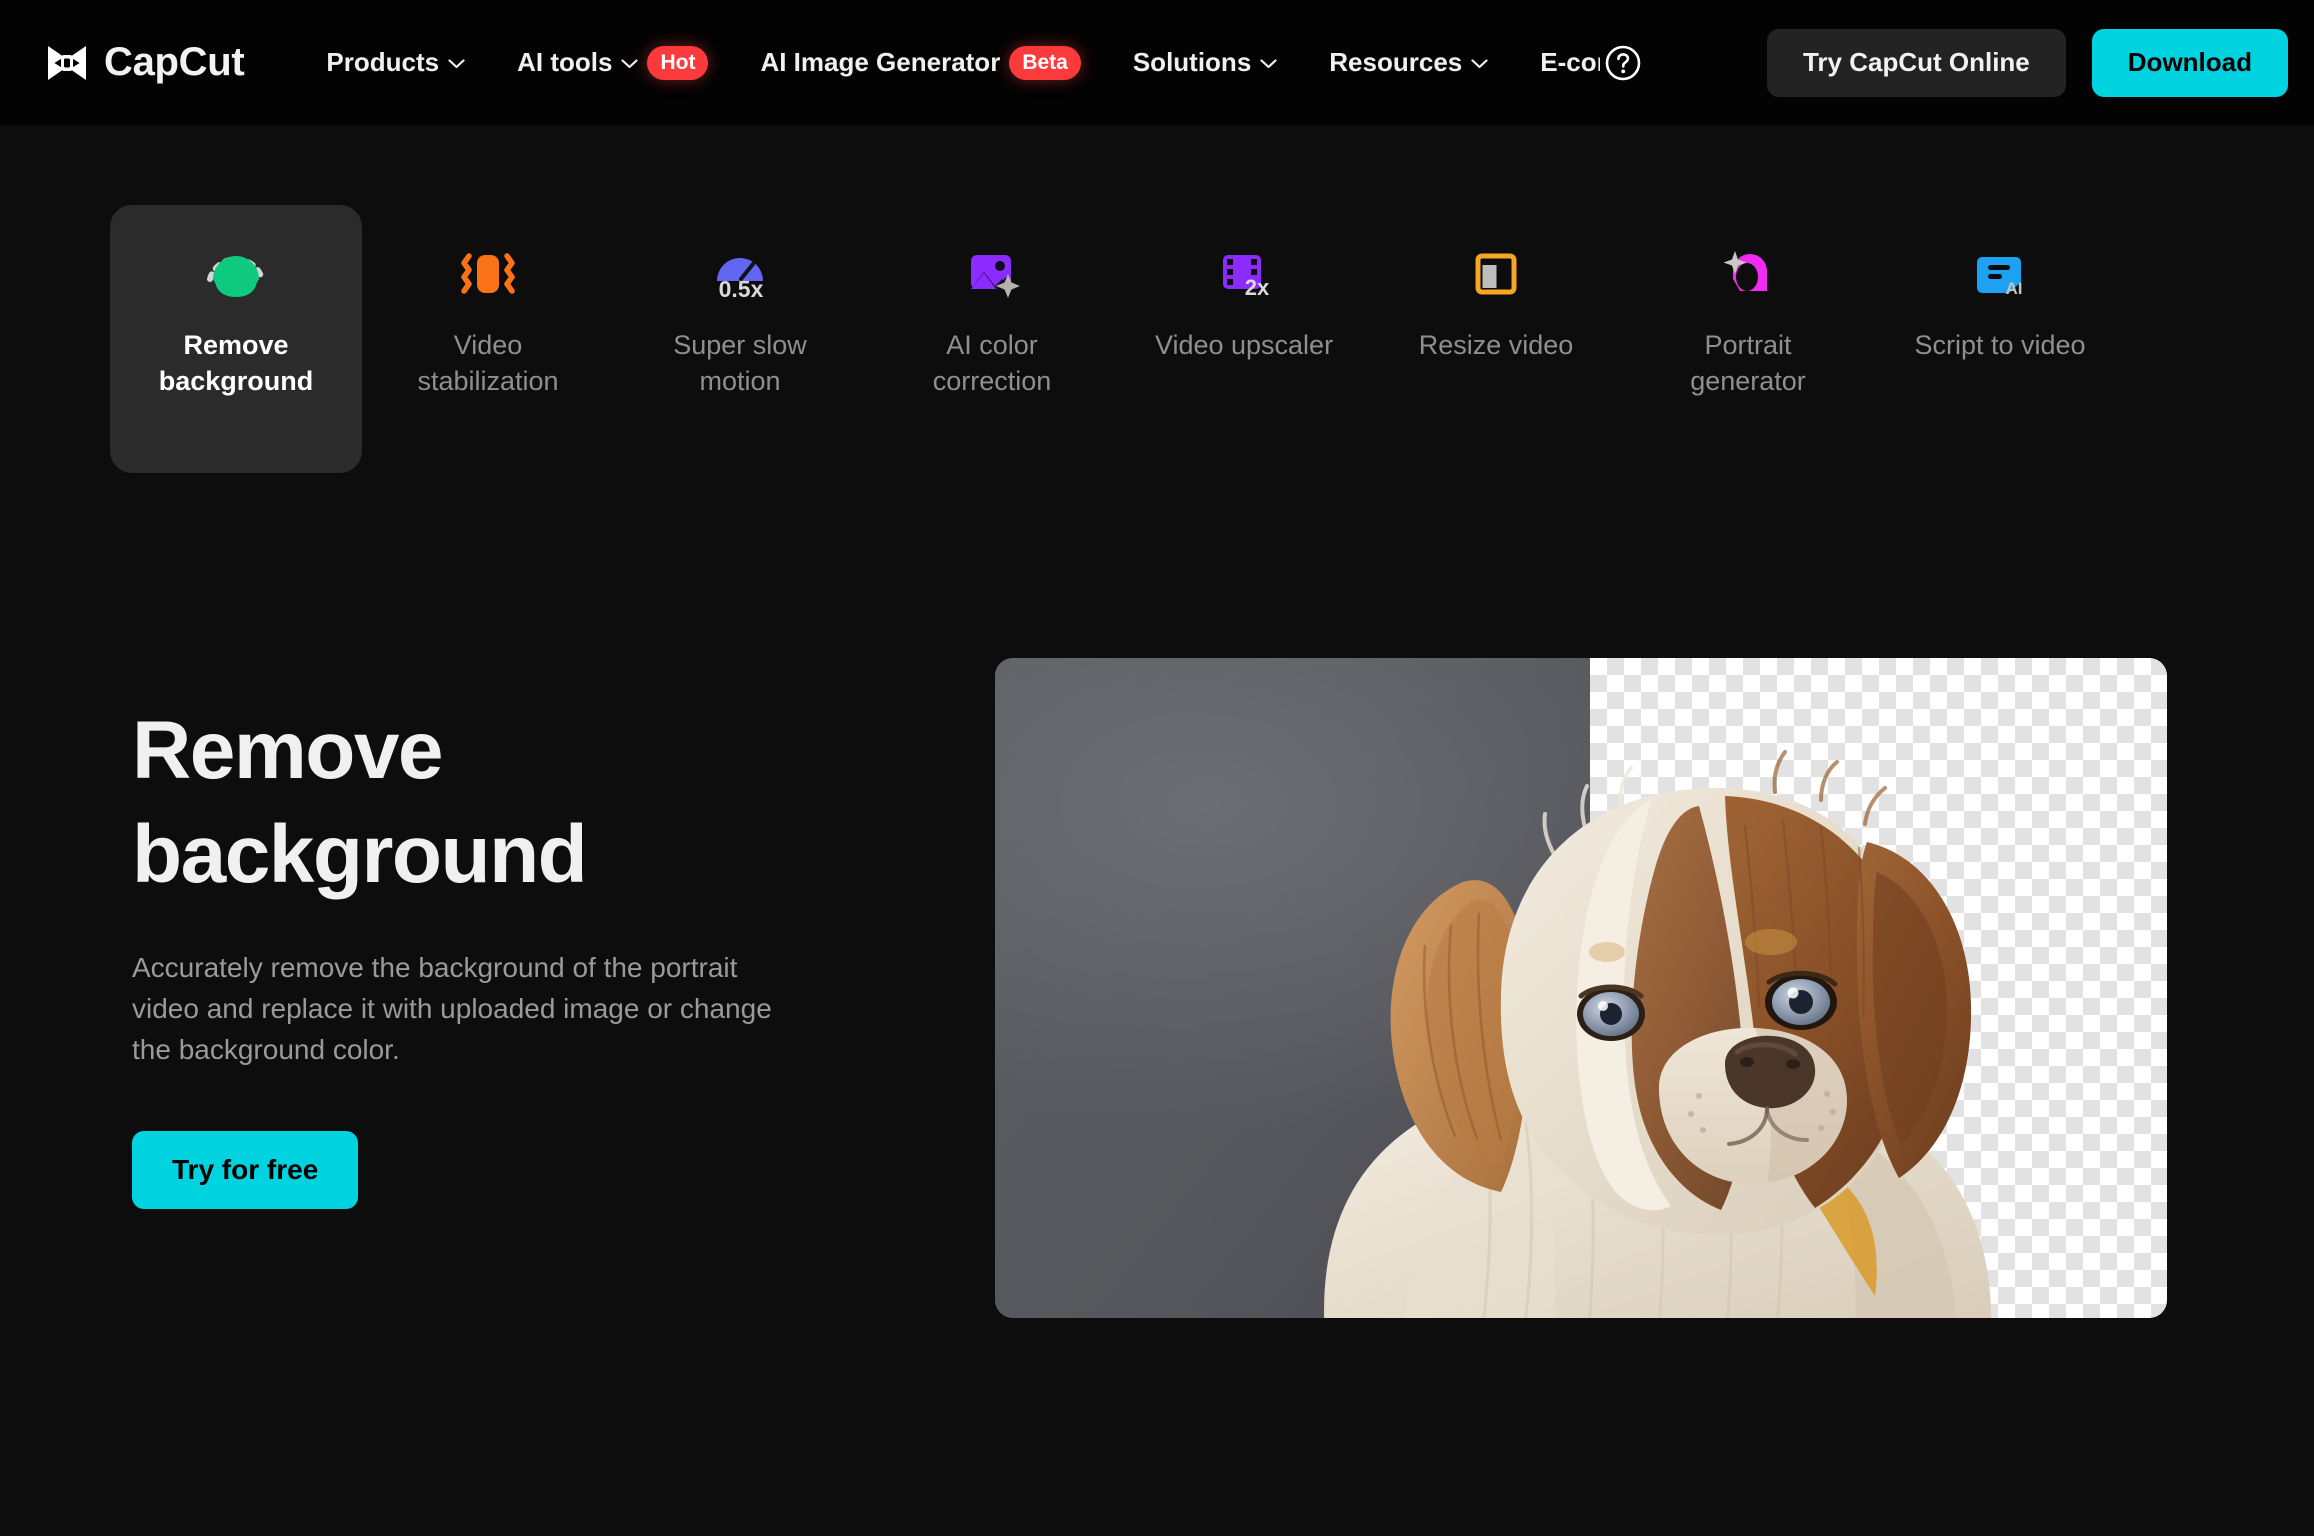 Image resolution: width=2314 pixels, height=1536 pixels. I want to click on tool-label: Script to video, so click(2000, 345).